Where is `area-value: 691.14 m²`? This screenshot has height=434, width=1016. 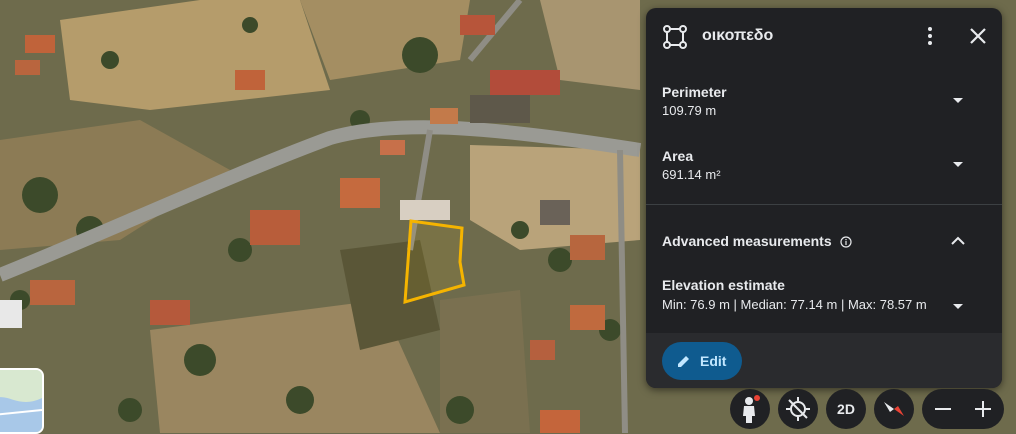 area-value: 691.14 m² is located at coordinates (691, 174).